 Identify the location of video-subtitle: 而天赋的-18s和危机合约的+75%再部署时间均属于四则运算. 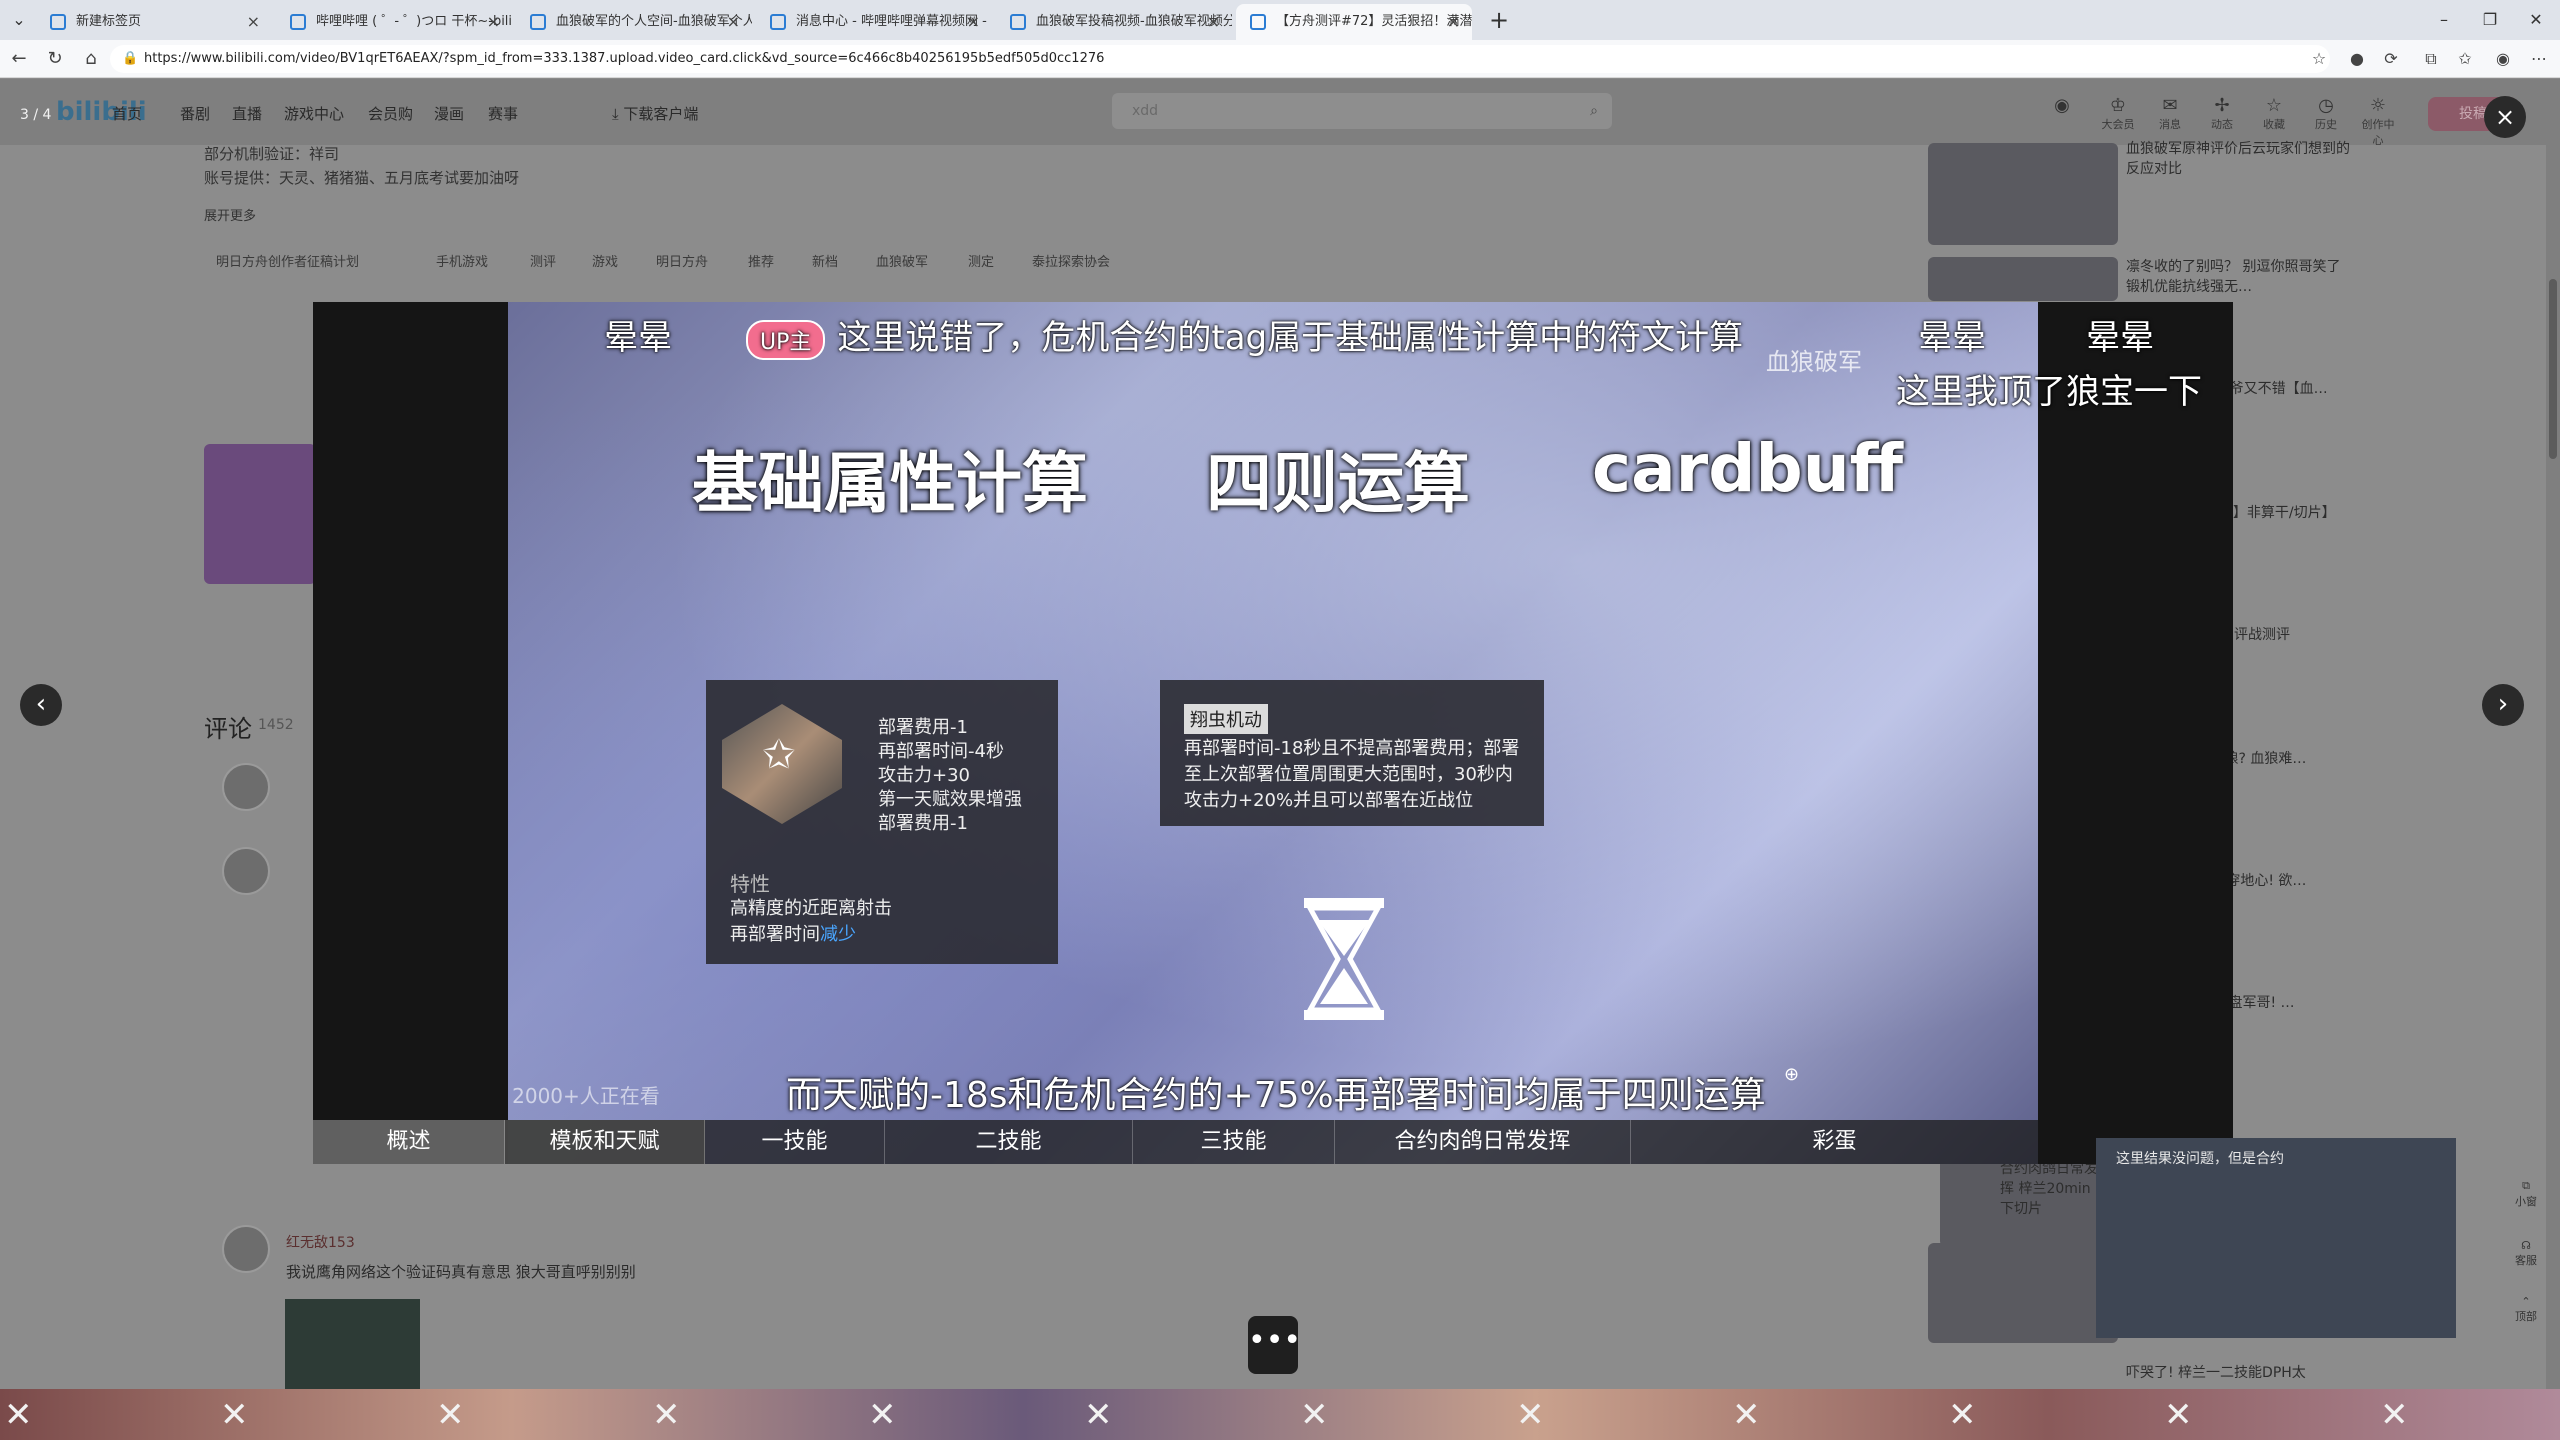
(1276, 1095).